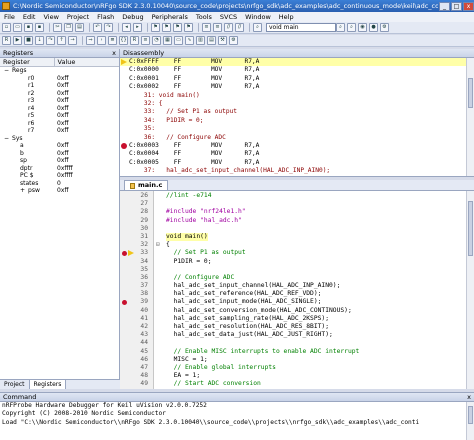 This screenshot has width=474, height=440. I want to click on register-row: r3 0xff, so click(59, 101).